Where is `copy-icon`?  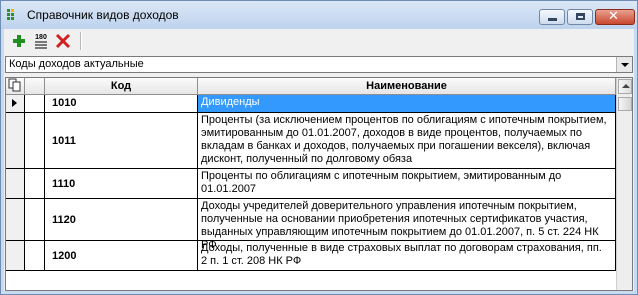 copy-icon is located at coordinates (14, 85).